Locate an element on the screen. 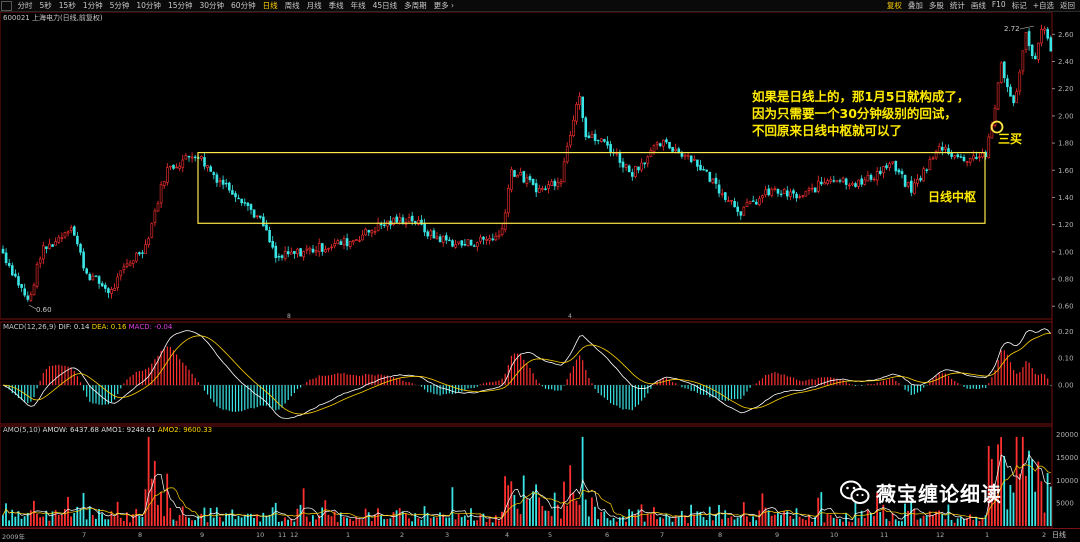 Image resolution: width=1080 pixels, height=542 pixels. period-tab: 5秒 is located at coordinates (45, 5).